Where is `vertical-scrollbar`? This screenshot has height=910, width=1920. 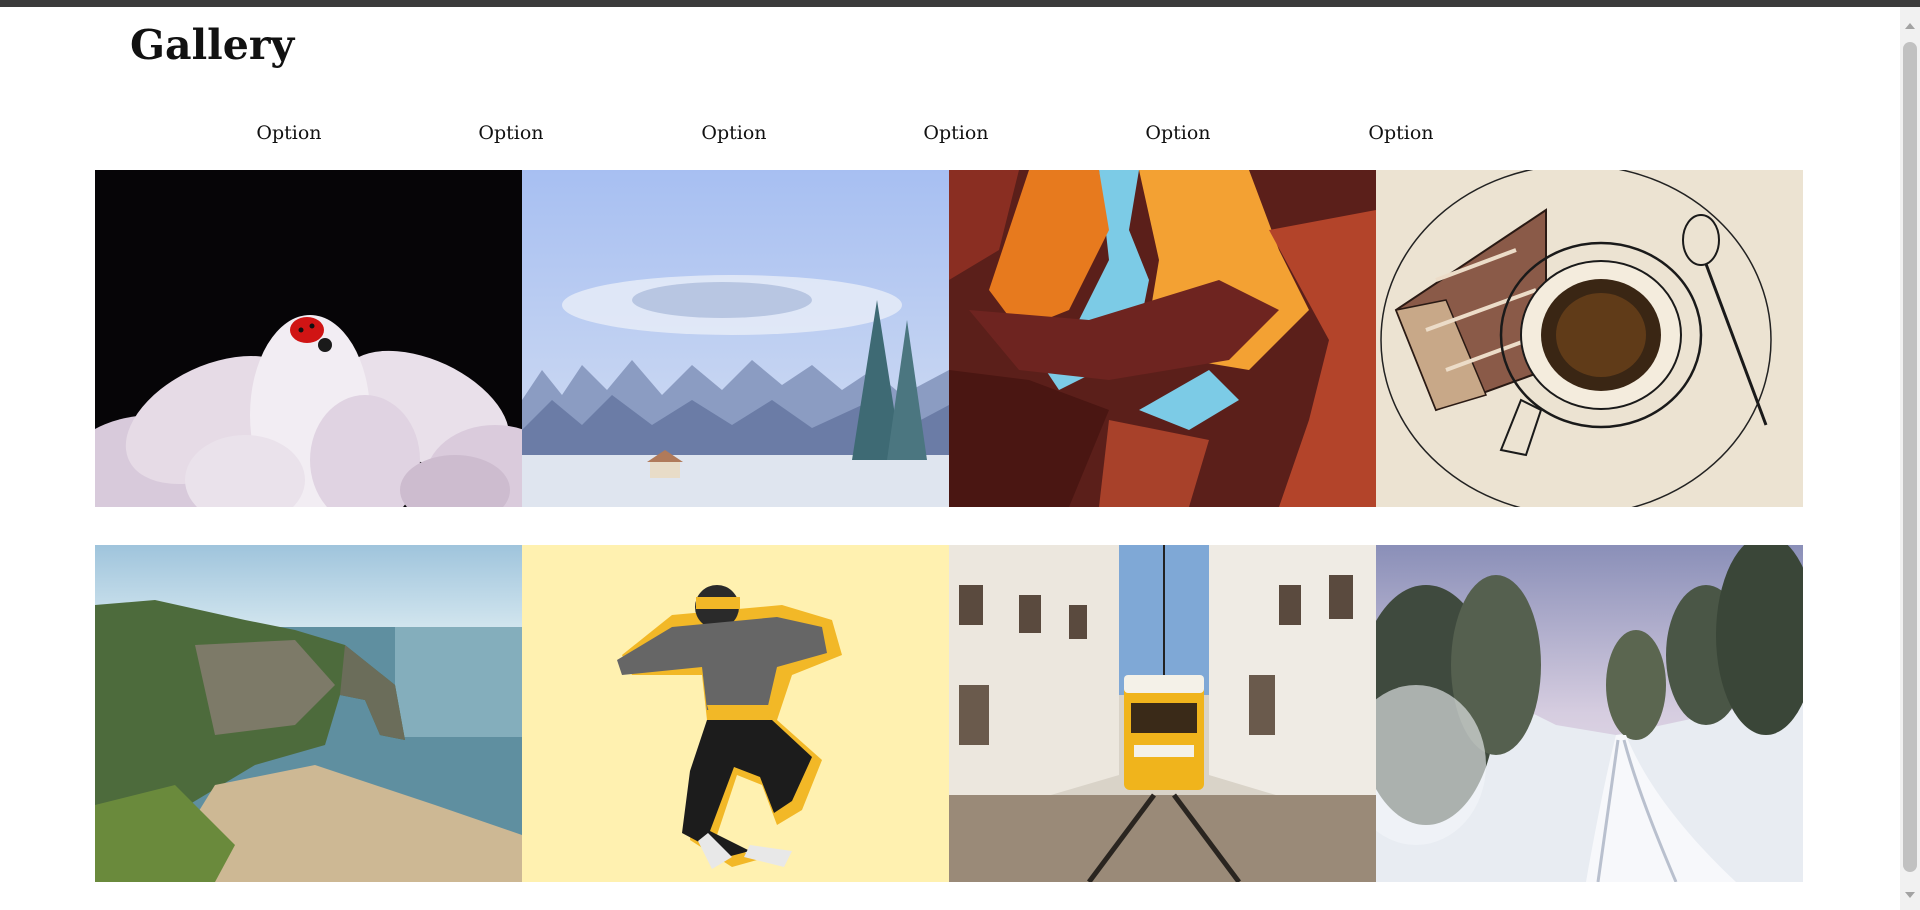
vertical-scrollbar is located at coordinates (1910, 458).